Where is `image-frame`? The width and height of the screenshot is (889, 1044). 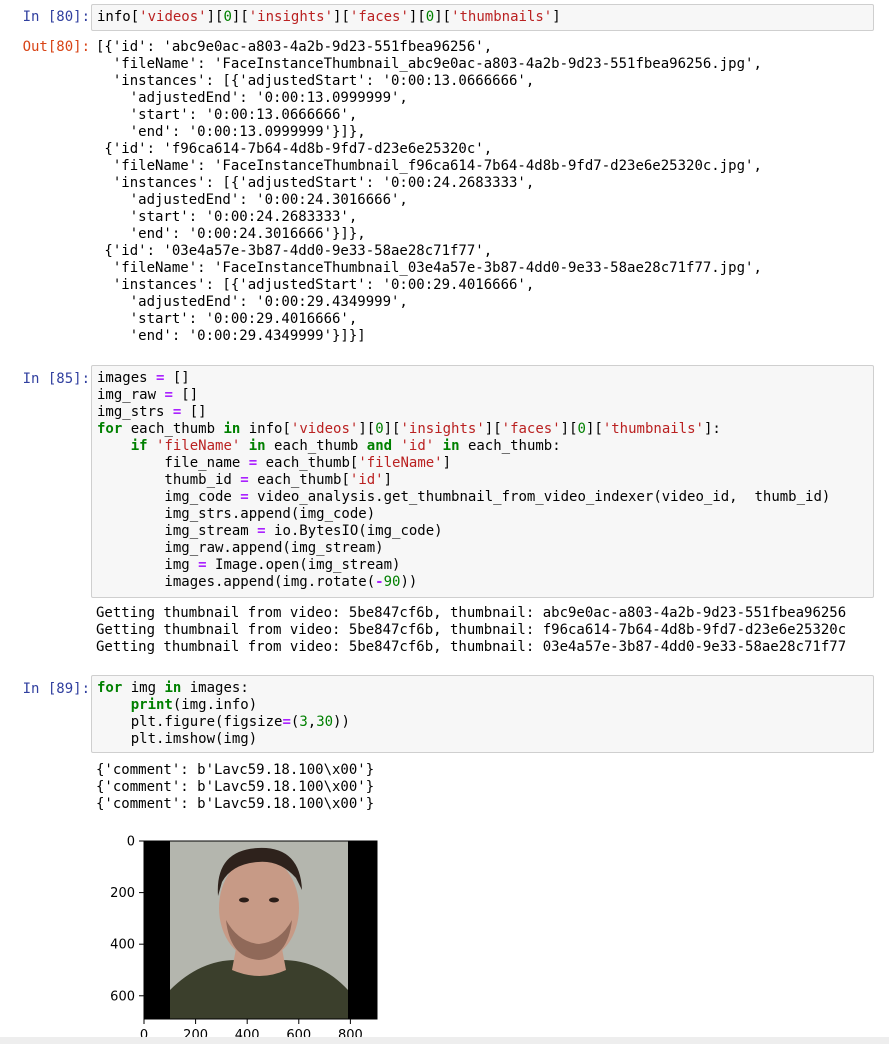
image-frame is located at coordinates (260, 930).